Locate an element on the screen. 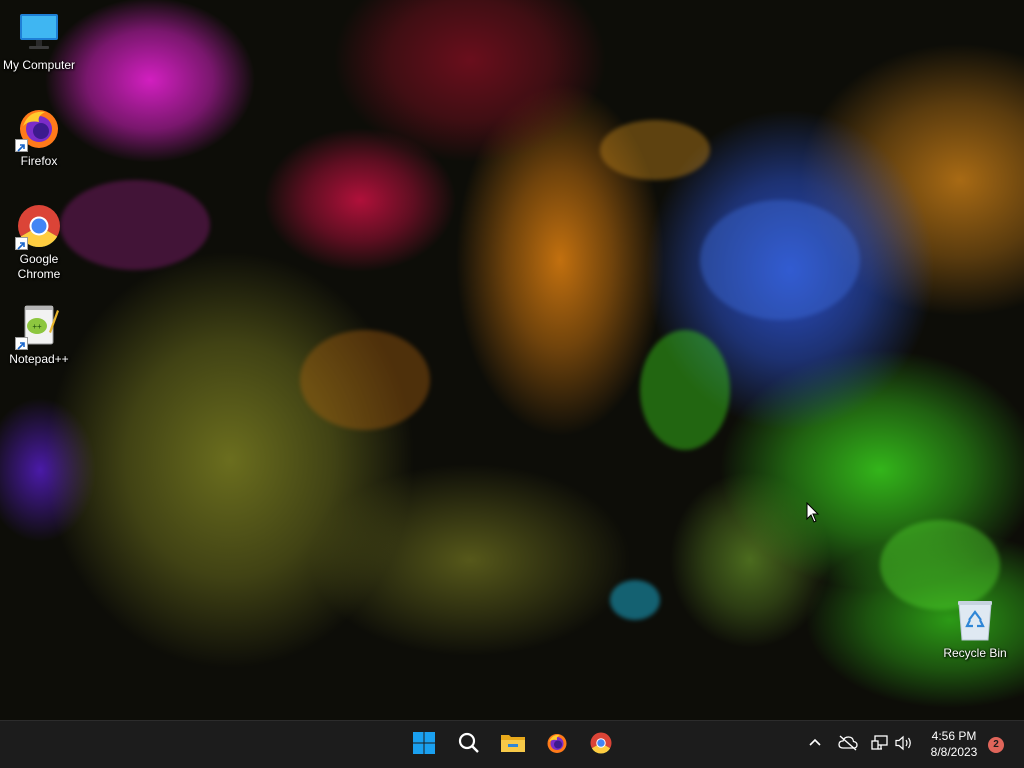 The width and height of the screenshot is (1024, 768). desktop-icon-google-chrome: Google Chrome is located at coordinates (39, 242).